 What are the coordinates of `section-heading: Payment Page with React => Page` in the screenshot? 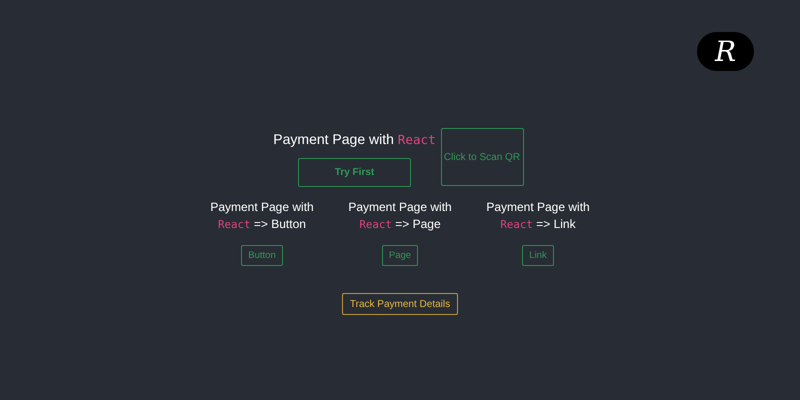 It's located at (400, 216).